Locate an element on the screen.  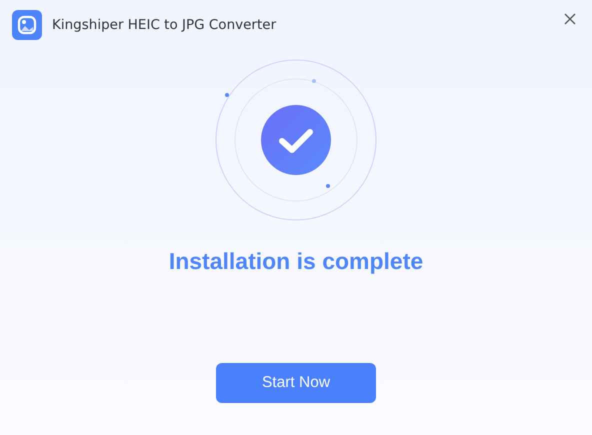
start-now-button: Start Now is located at coordinates (296, 383).